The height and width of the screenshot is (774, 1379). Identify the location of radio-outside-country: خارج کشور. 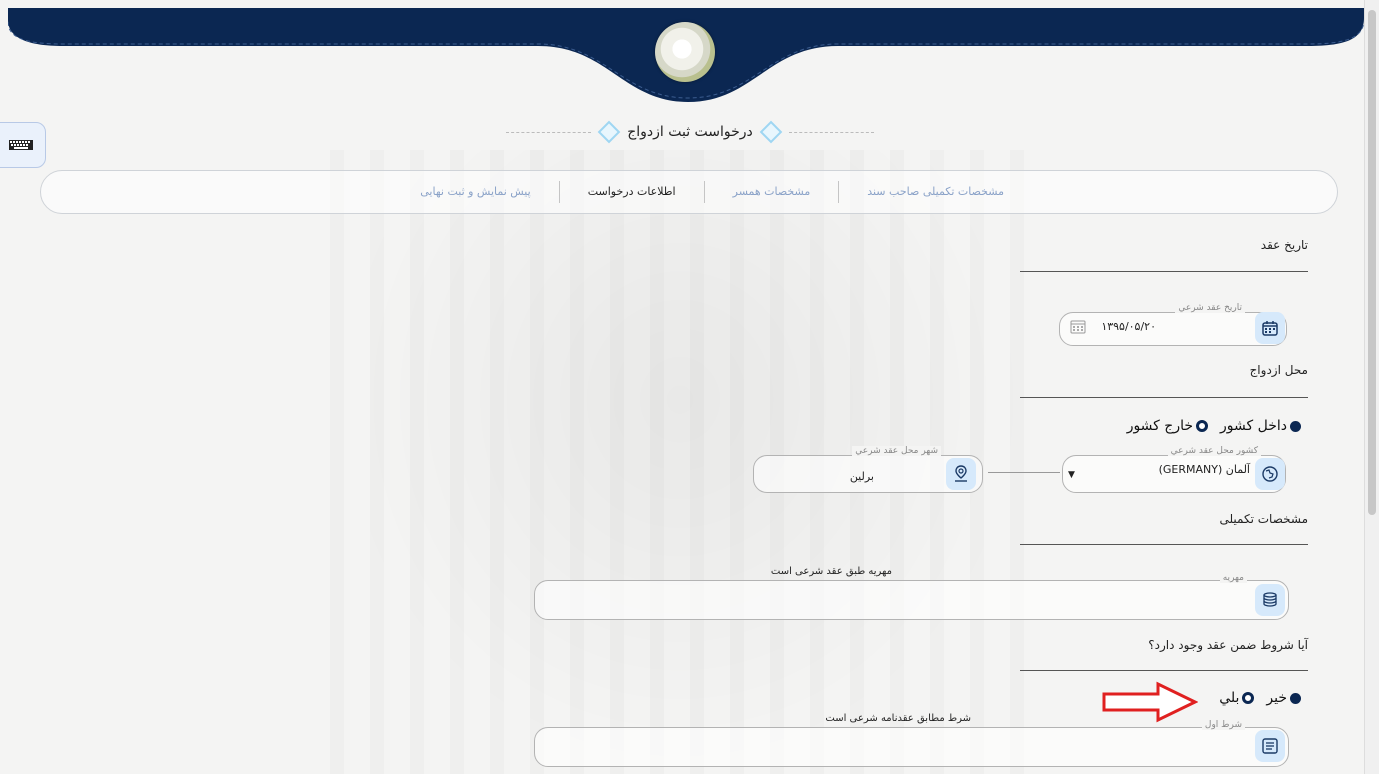
(1167, 426).